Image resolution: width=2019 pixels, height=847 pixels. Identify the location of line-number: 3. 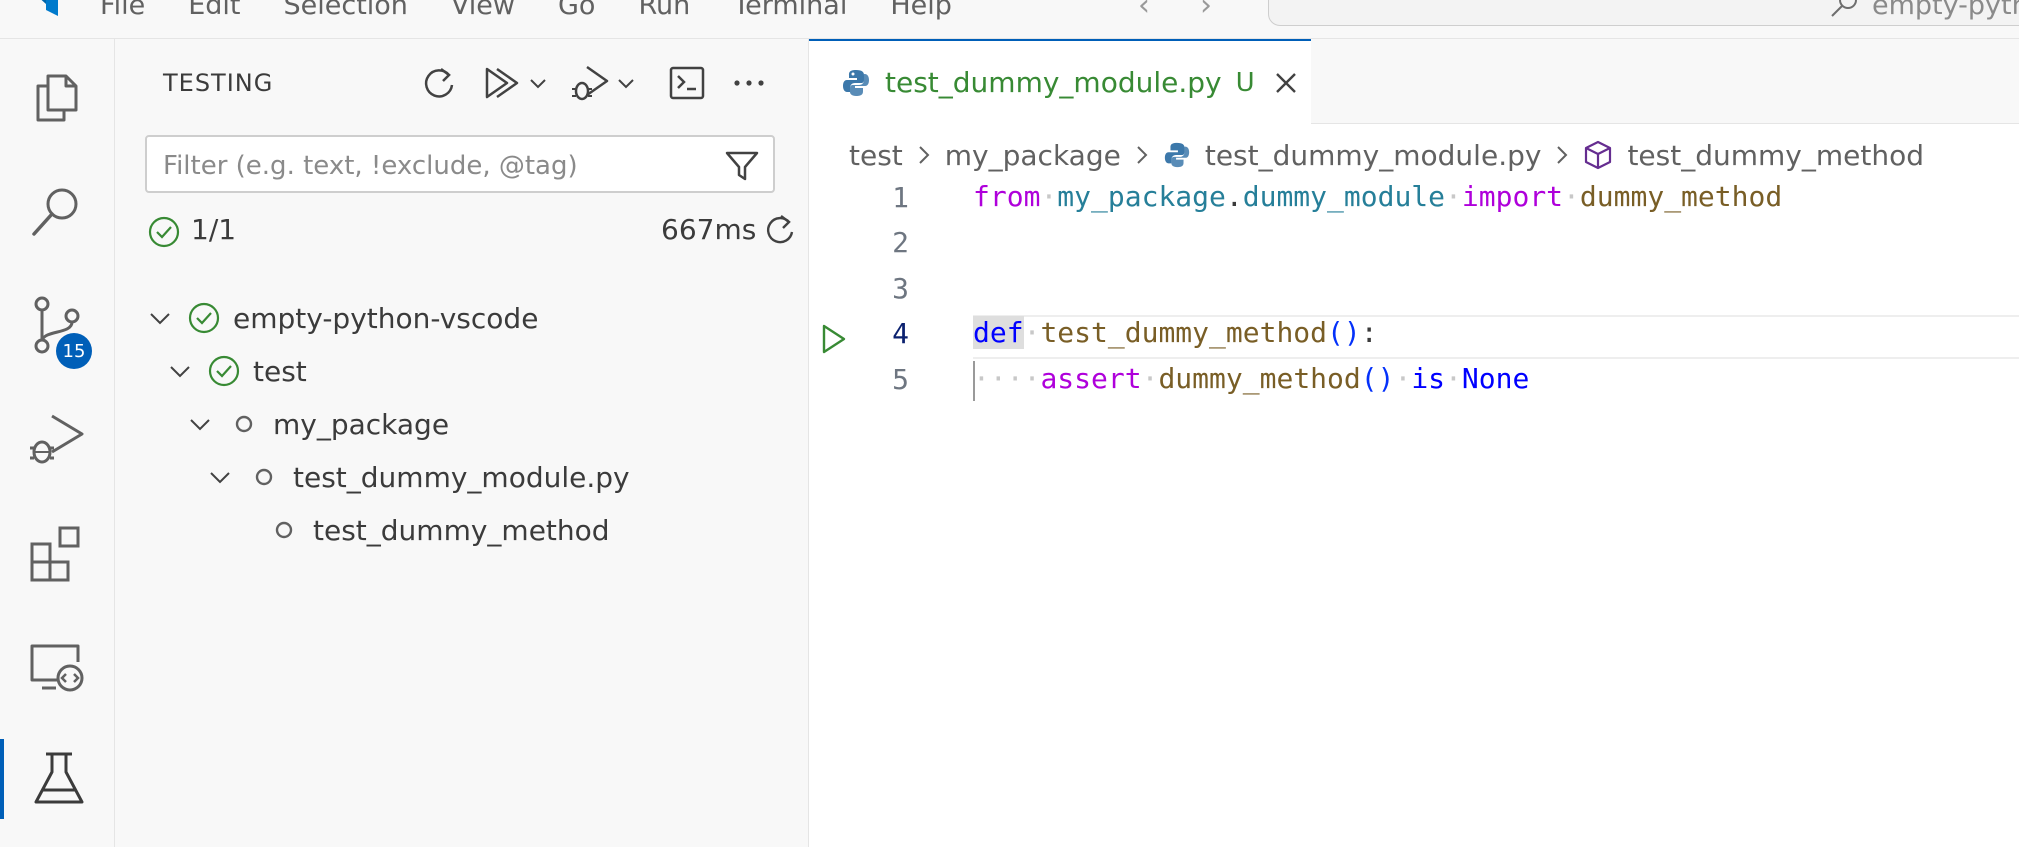
(900, 288).